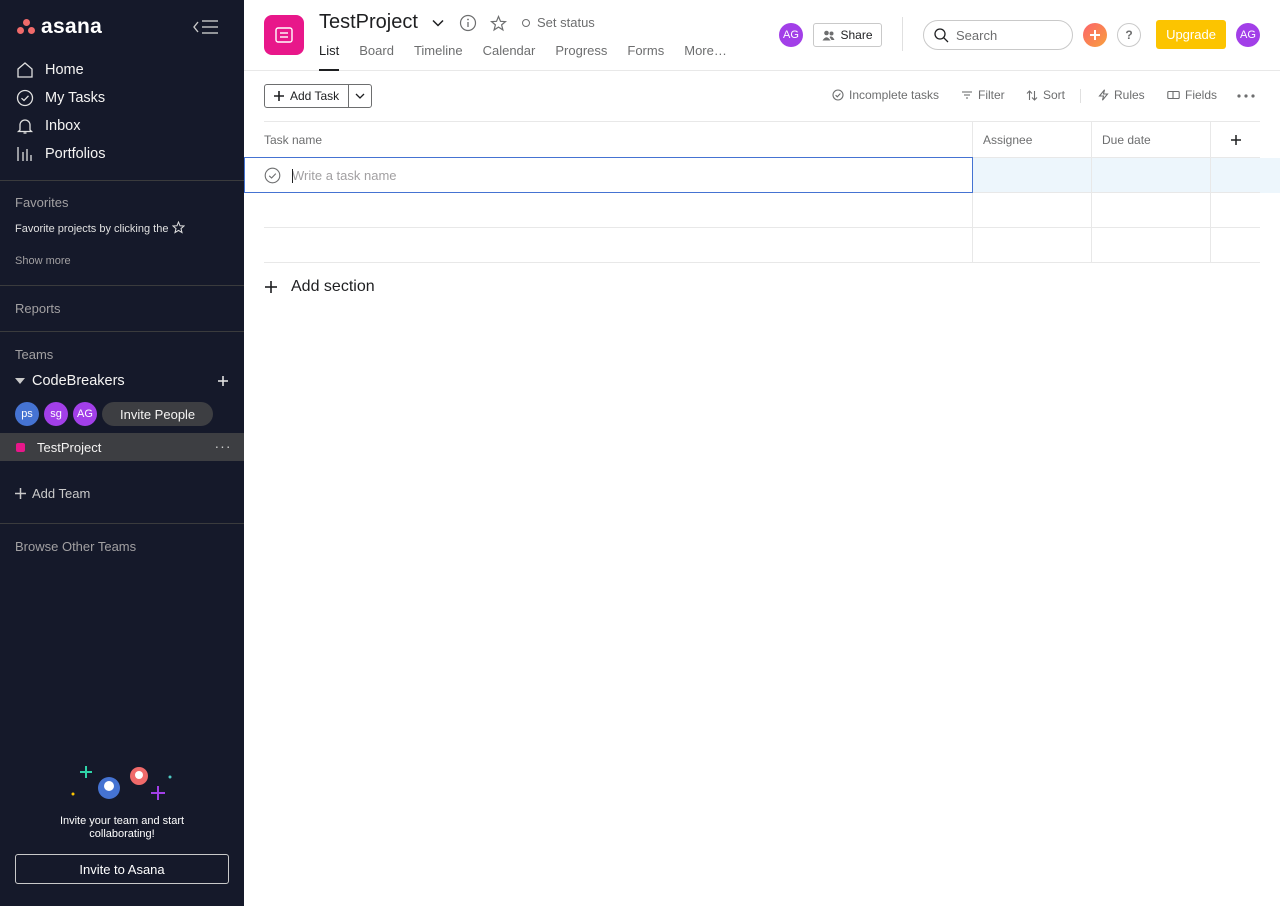 The image size is (1280, 906). I want to click on teams-title: Teams, so click(34, 354).